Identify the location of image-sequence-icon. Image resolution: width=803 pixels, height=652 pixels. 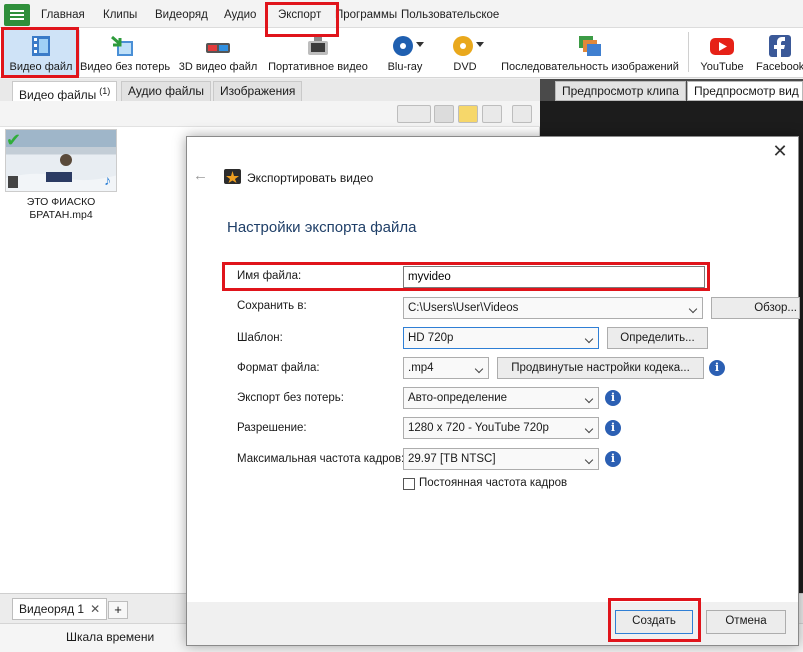
(590, 46).